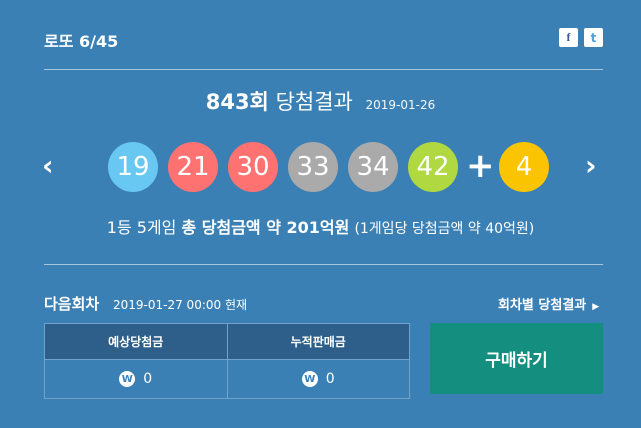  I want to click on number-ball: 34, so click(373, 167).